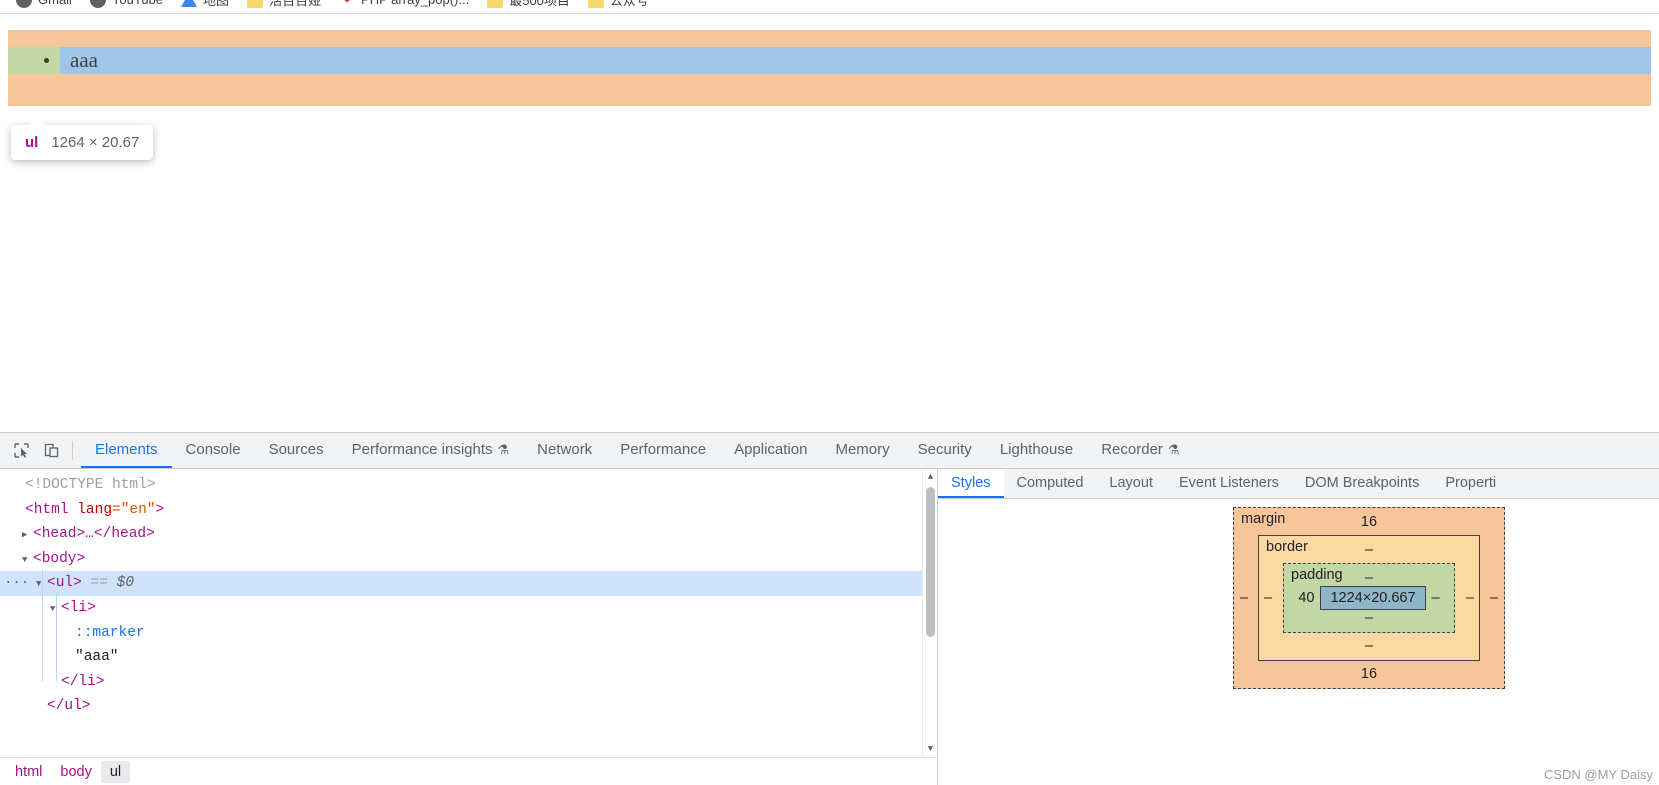 This screenshot has width=1659, height=785. Describe the element at coordinates (97, 4) in the screenshot. I see `circle-icon` at that location.